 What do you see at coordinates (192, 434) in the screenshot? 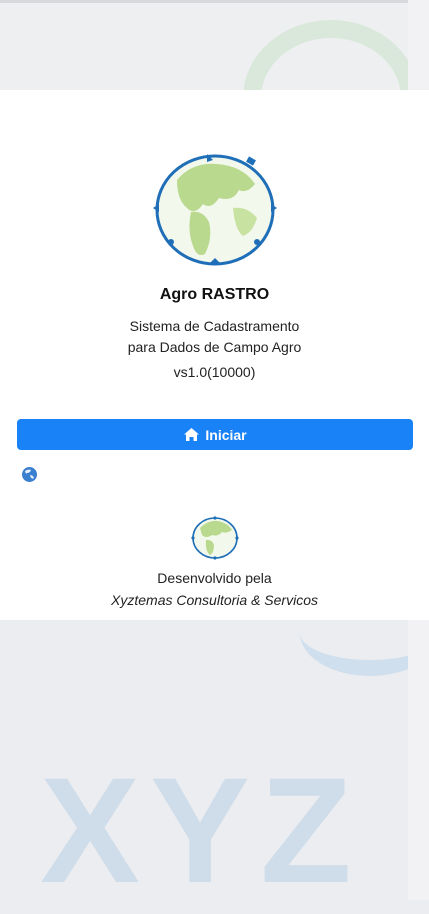
I see `home-icon` at bounding box center [192, 434].